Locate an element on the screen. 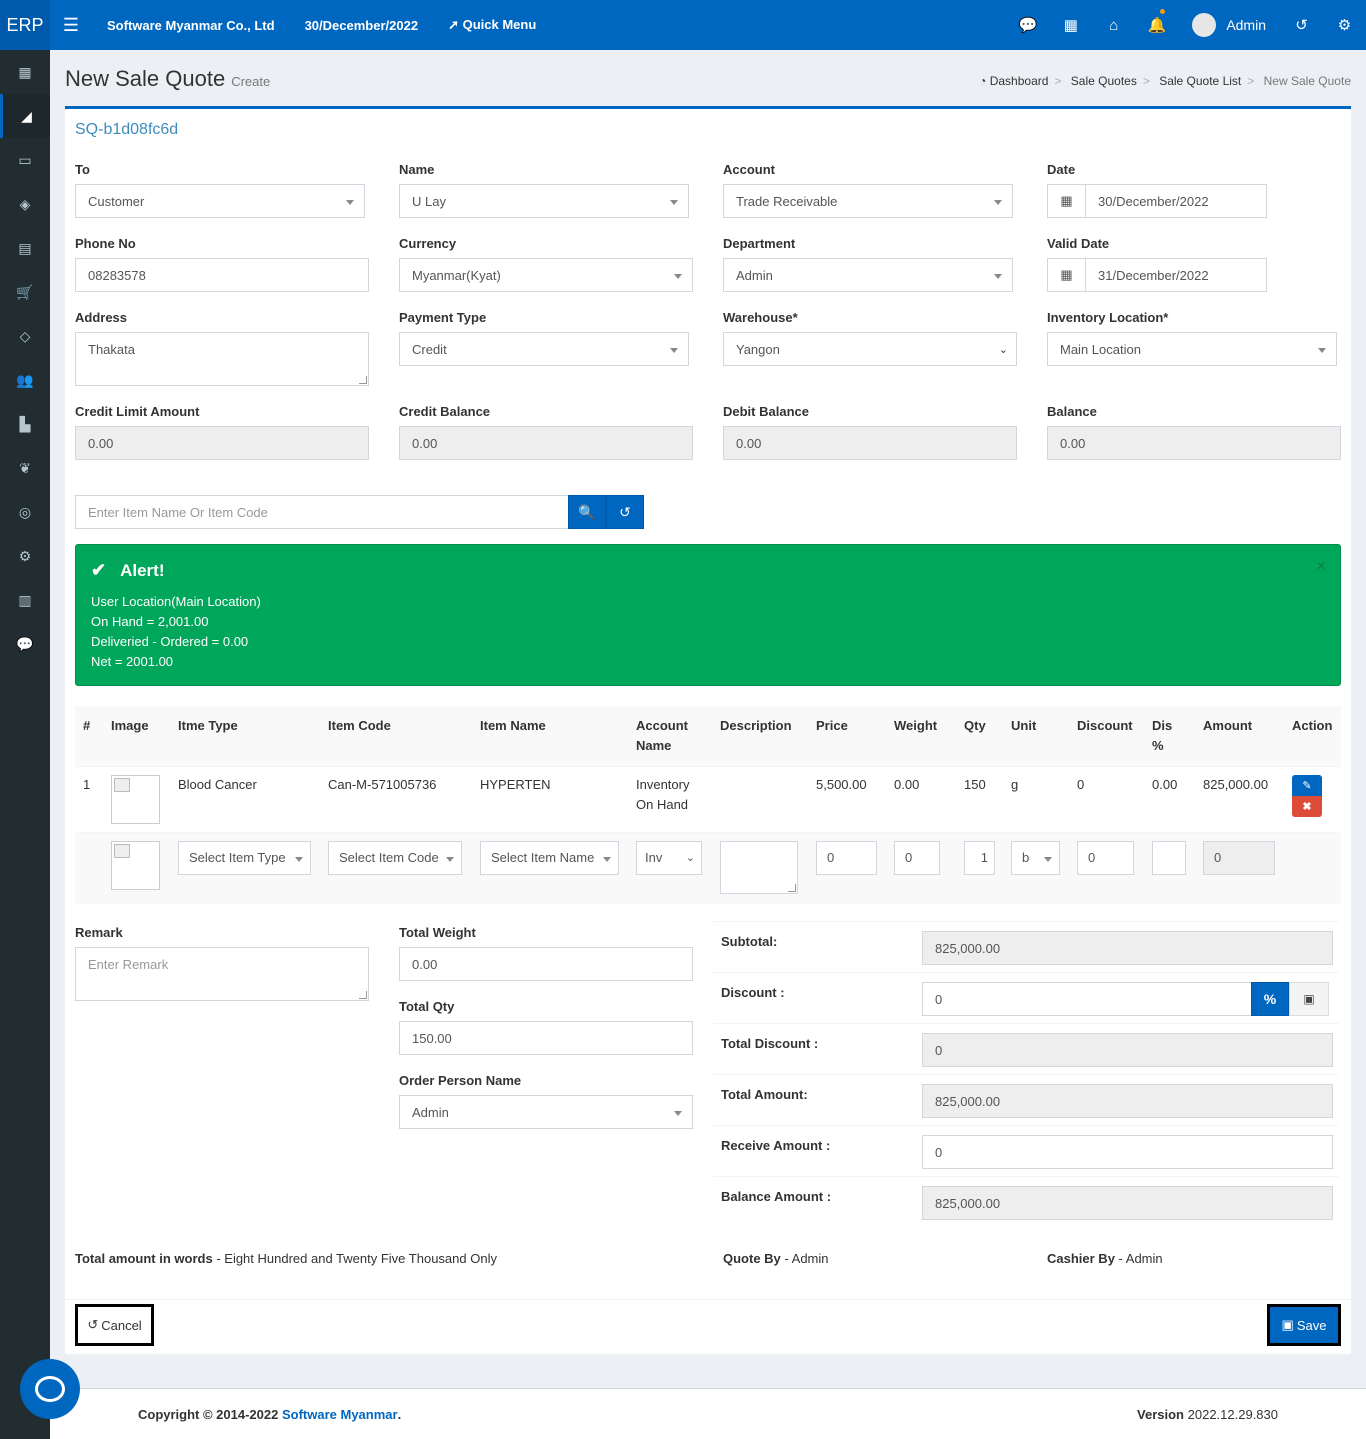 The height and width of the screenshot is (1439, 1366). order-person-select: Admin is located at coordinates (546, 1112).